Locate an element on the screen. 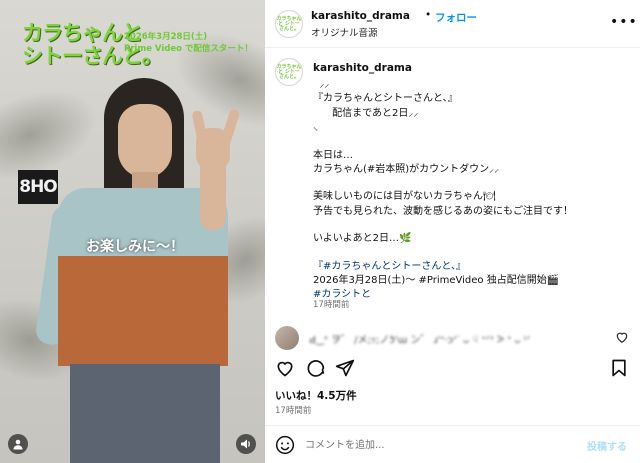  follow-button: フォロー is located at coordinates (456, 17).